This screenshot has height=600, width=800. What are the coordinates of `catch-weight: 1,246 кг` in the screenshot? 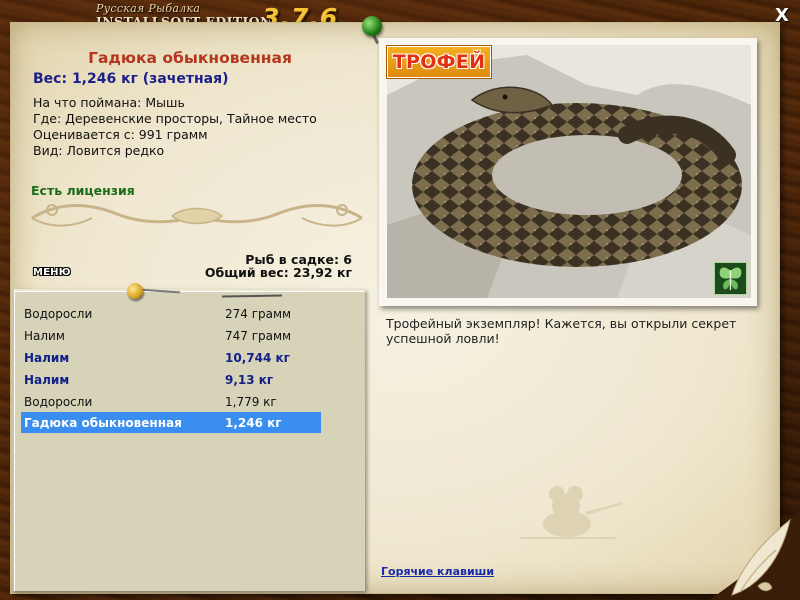 It's located at (253, 423).